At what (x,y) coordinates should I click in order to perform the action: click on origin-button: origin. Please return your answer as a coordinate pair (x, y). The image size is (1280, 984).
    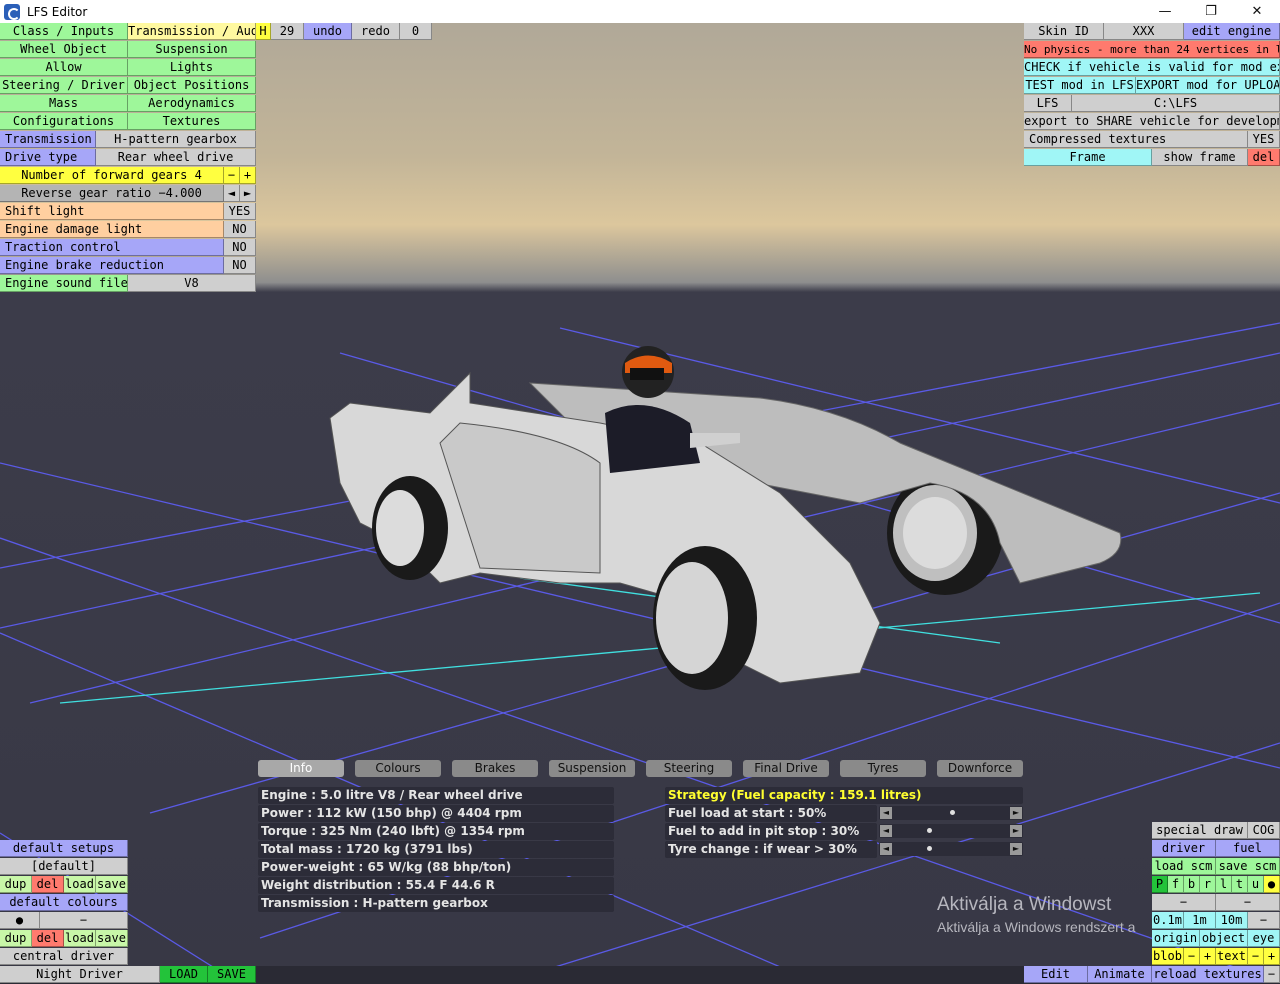
    Looking at the image, I should click on (1176, 938).